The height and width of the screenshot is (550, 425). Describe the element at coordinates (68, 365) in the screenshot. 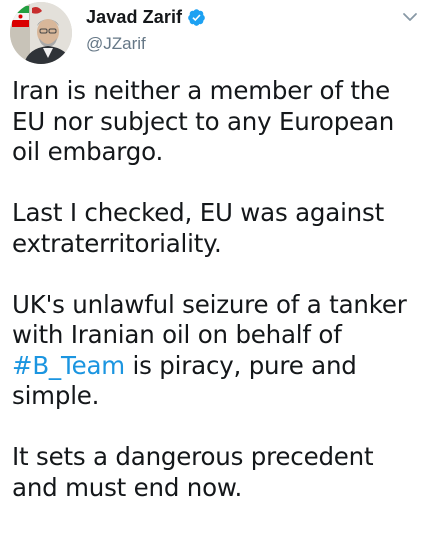

I see `hashtag-link: #B_Team` at that location.